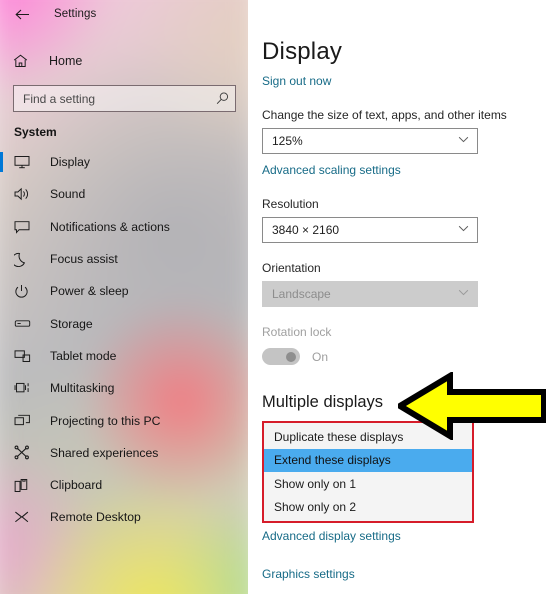 The height and width of the screenshot is (594, 550). I want to click on search-box, so click(124, 98).